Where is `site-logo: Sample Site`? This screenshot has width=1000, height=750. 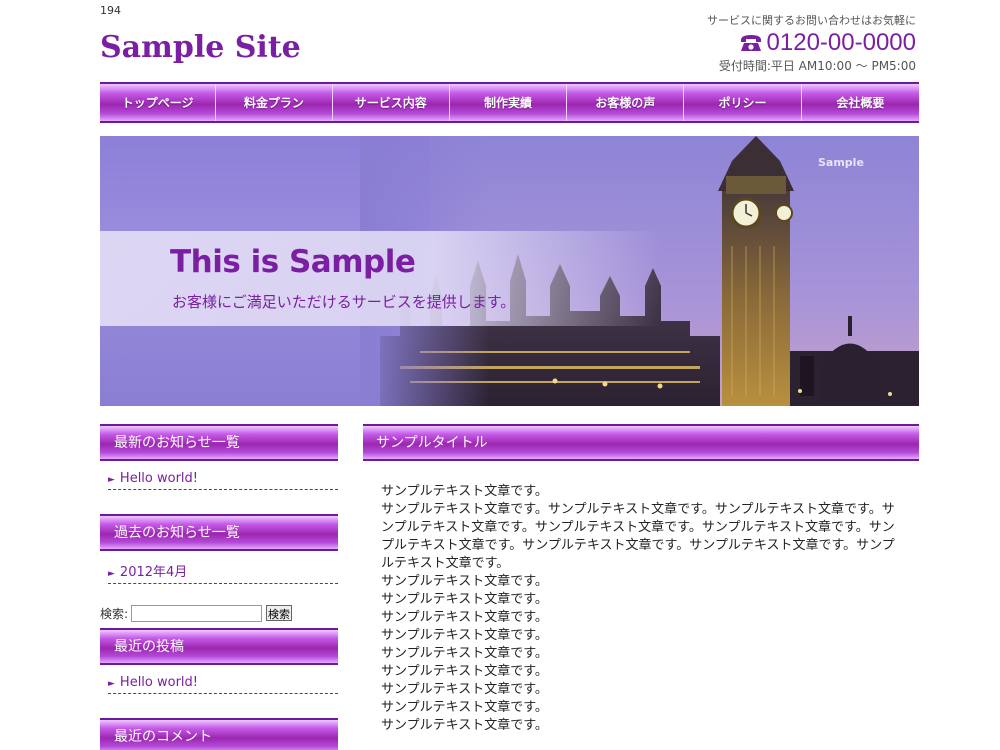 site-logo: Sample Site is located at coordinates (200, 47).